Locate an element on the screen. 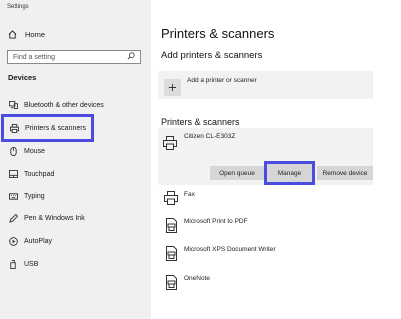 This screenshot has width=401, height=319. sidebar-item-mouse: Mouse is located at coordinates (26, 151).